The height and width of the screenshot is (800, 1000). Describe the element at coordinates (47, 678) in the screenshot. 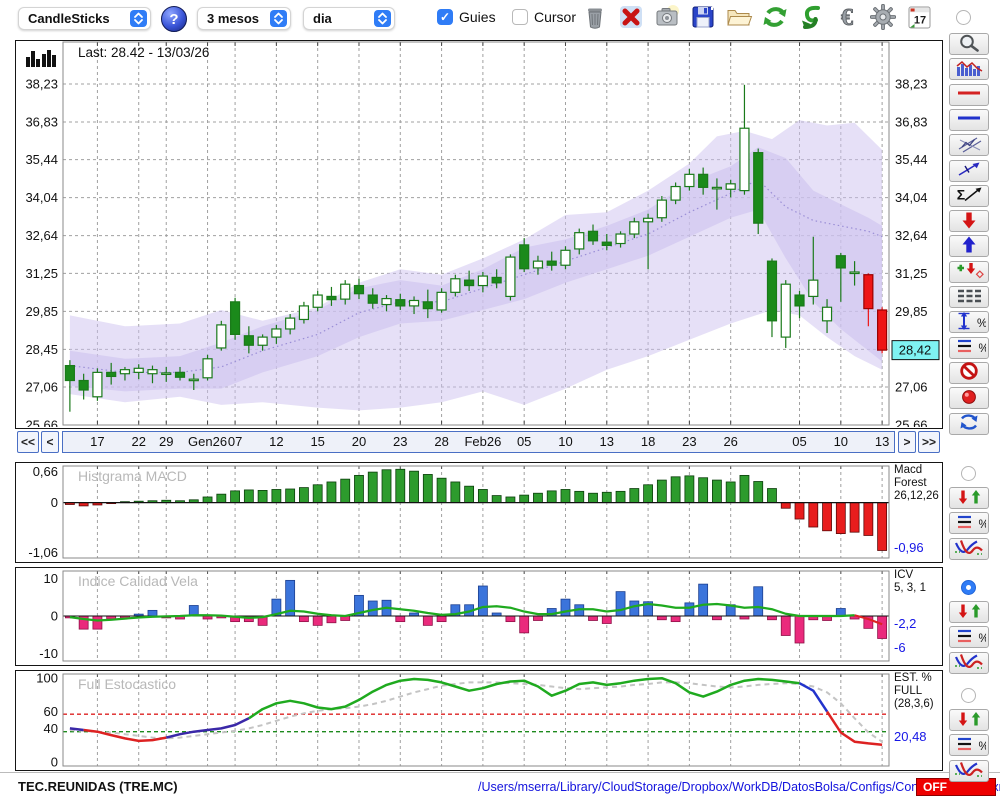

I see `svg-text: 100` at that location.